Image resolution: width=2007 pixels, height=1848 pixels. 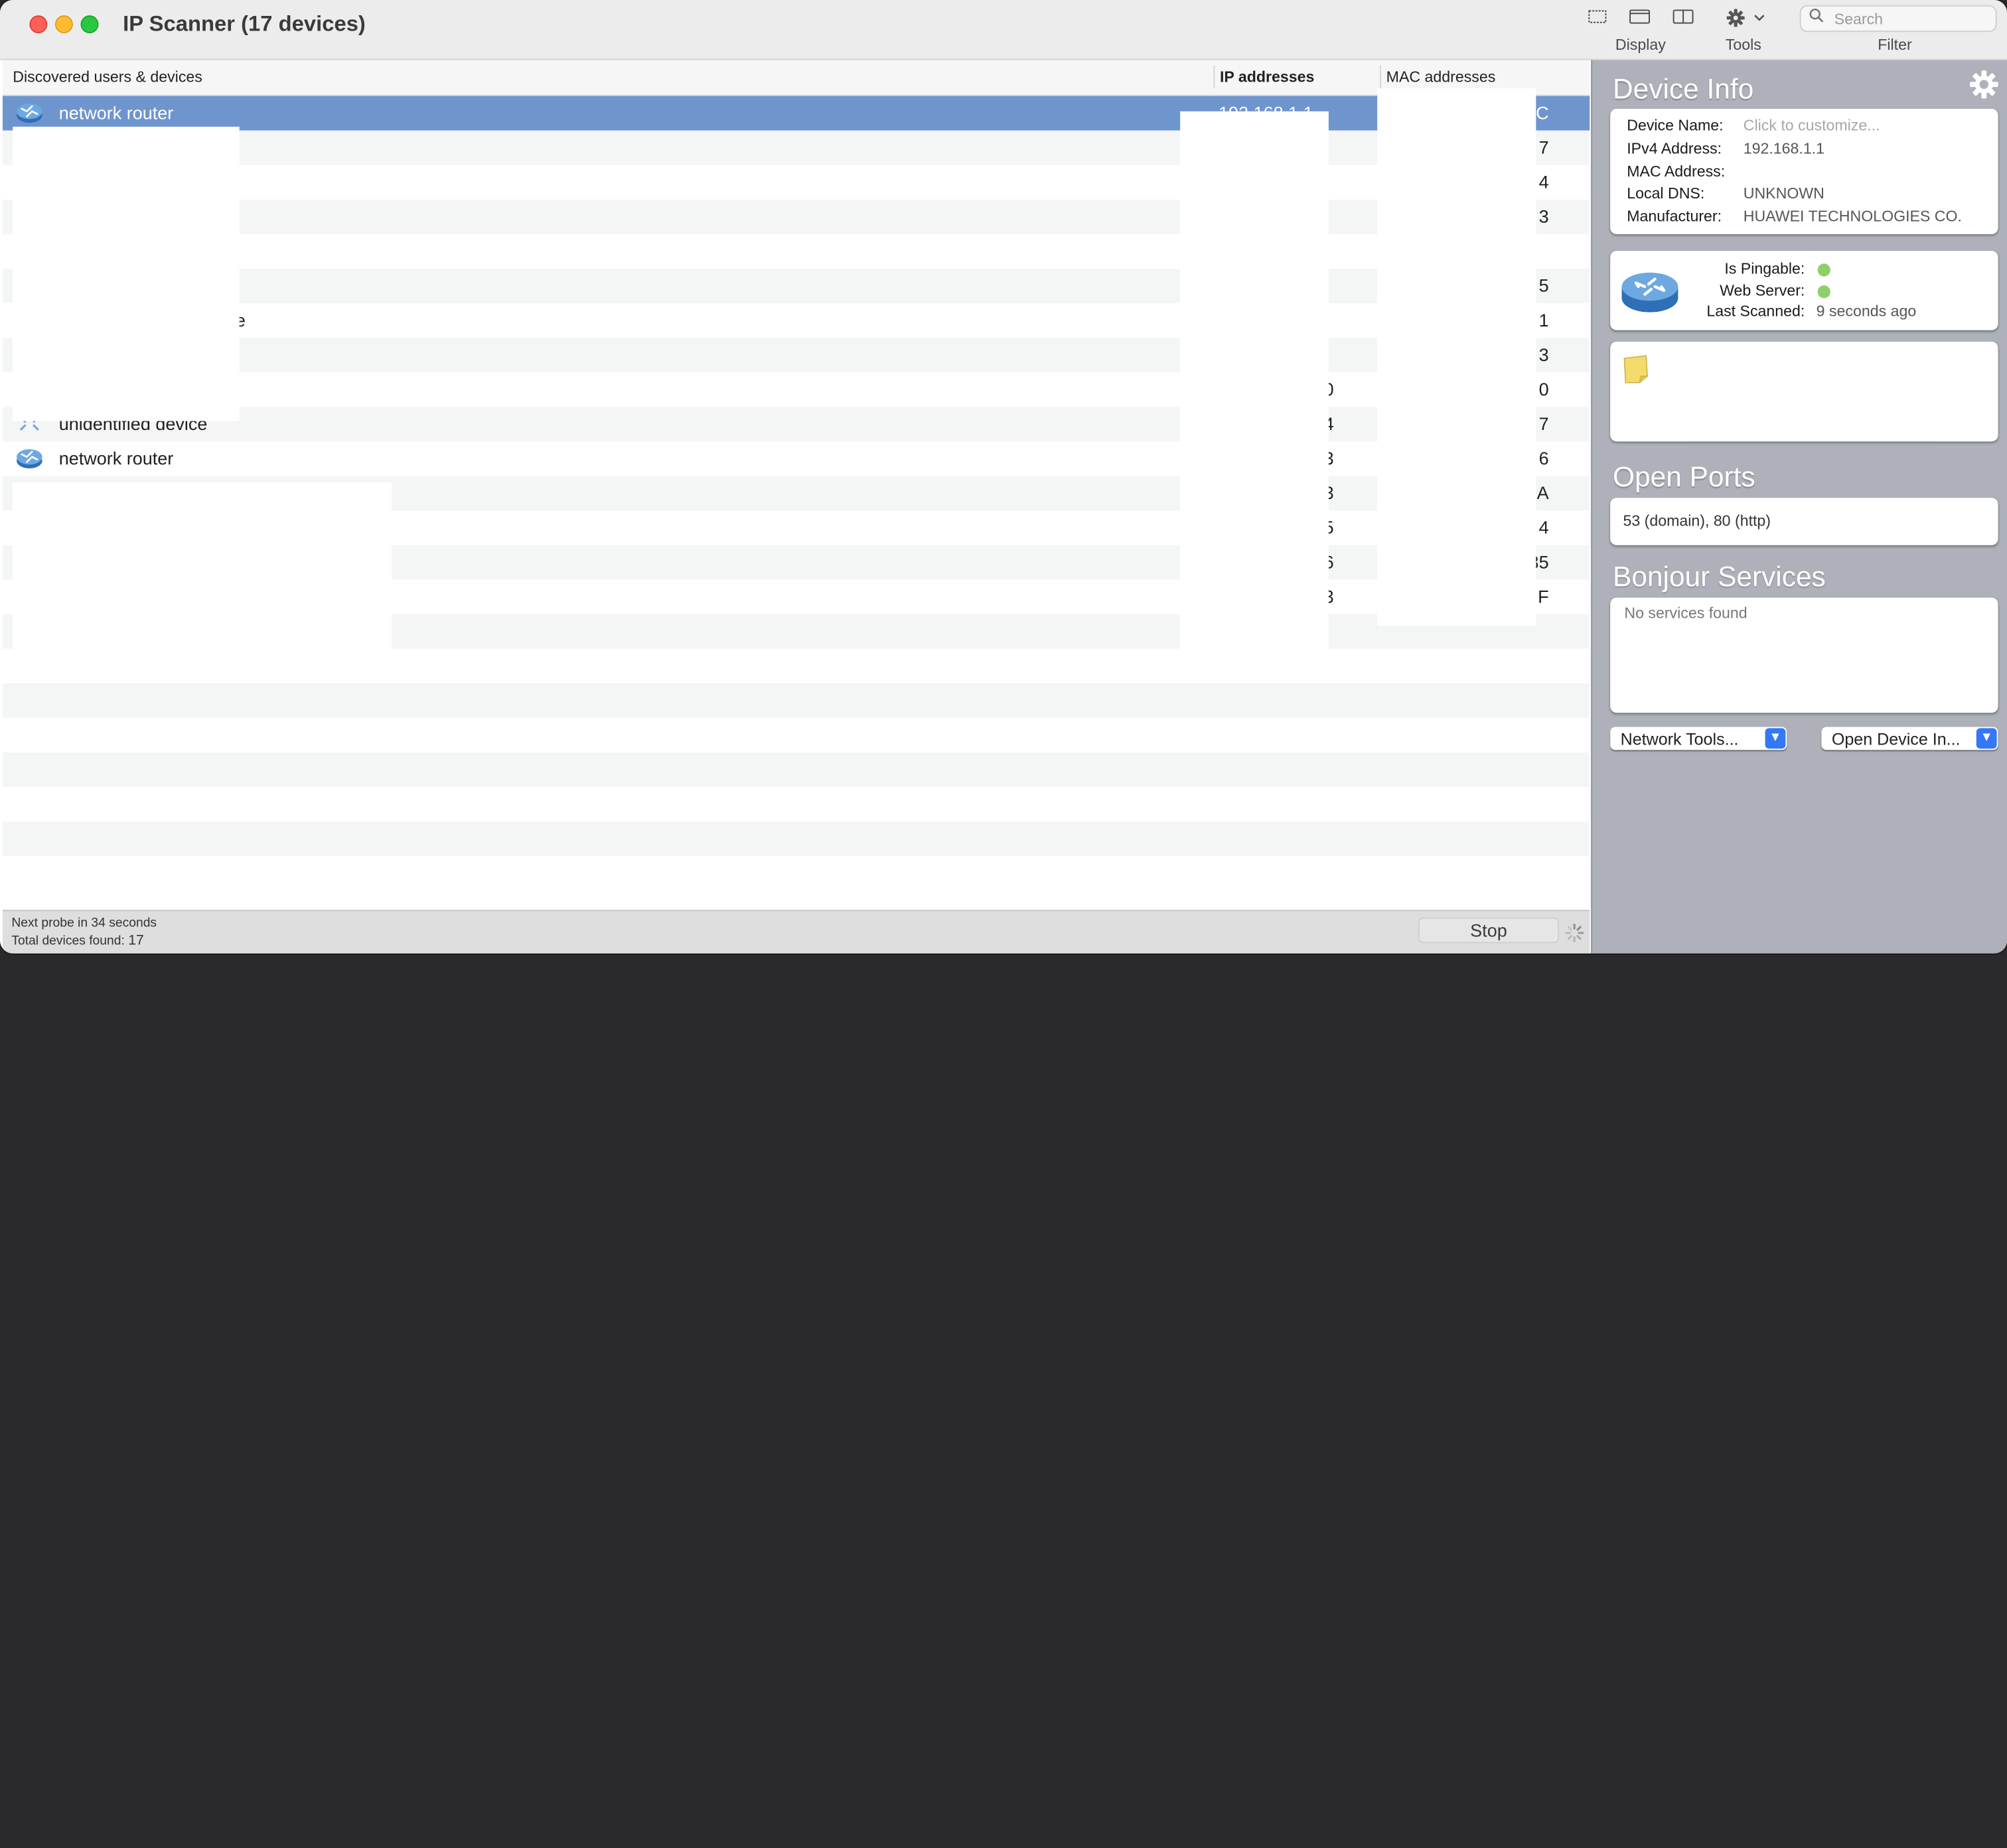 What do you see at coordinates (1674, 216) in the screenshot?
I see `manufacturer-label: Manufacturer:` at bounding box center [1674, 216].